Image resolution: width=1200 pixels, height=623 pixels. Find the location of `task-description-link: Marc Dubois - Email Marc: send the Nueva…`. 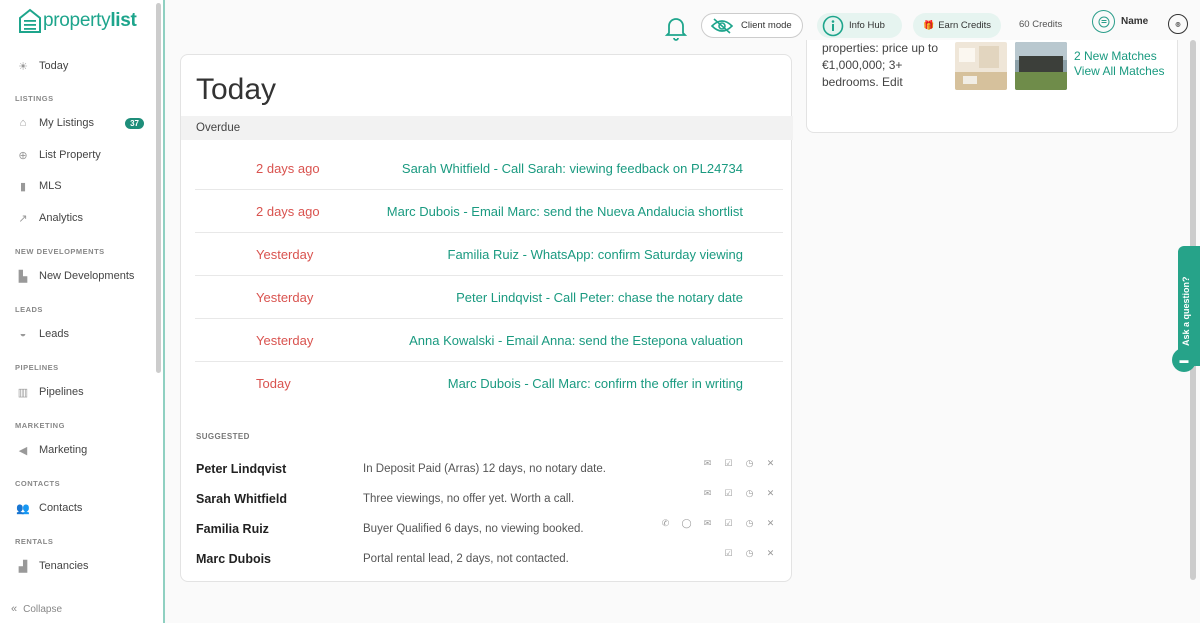

task-description-link: Marc Dubois - Email Marc: send the Nueva… is located at coordinates (565, 211).